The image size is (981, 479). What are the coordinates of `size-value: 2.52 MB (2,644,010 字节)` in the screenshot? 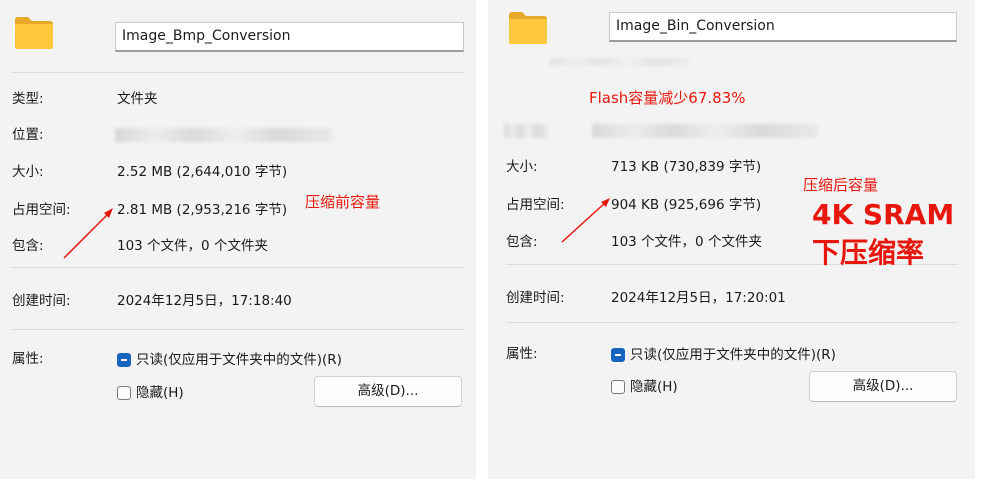 It's located at (202, 172).